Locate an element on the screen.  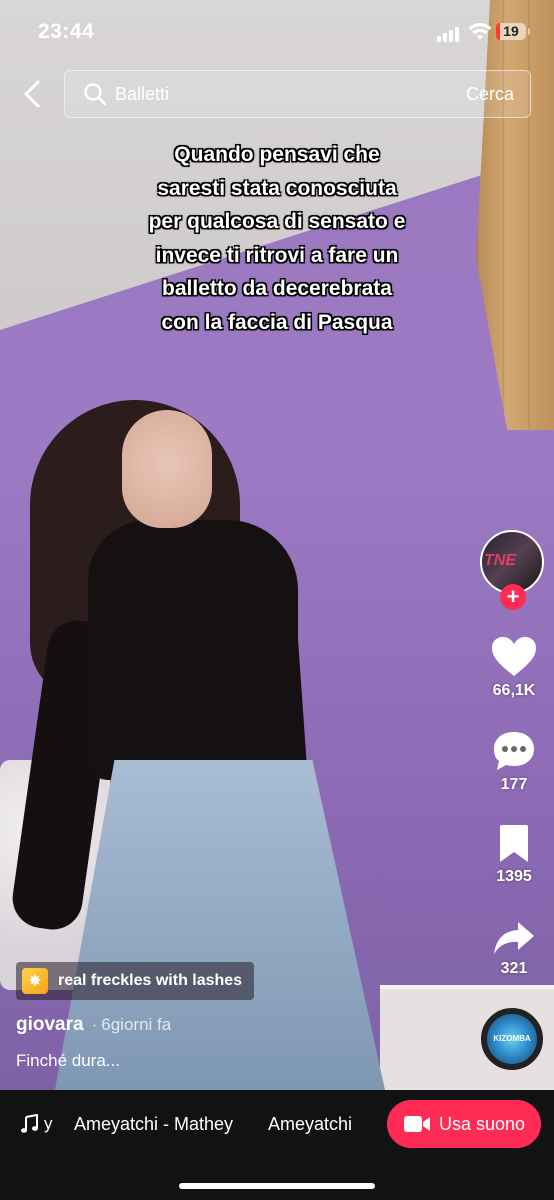
caption-line: balletto da decerebrata is located at coordinates (277, 288).